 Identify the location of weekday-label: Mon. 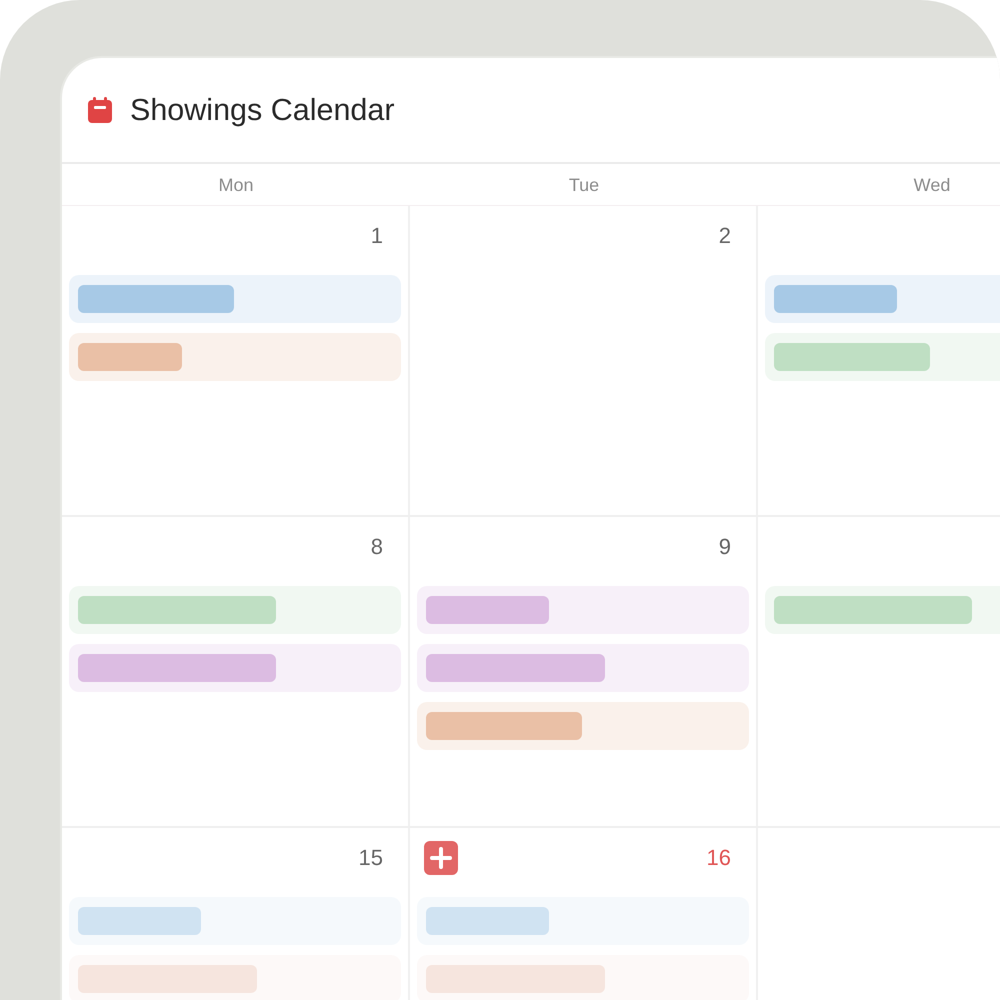
(236, 185).